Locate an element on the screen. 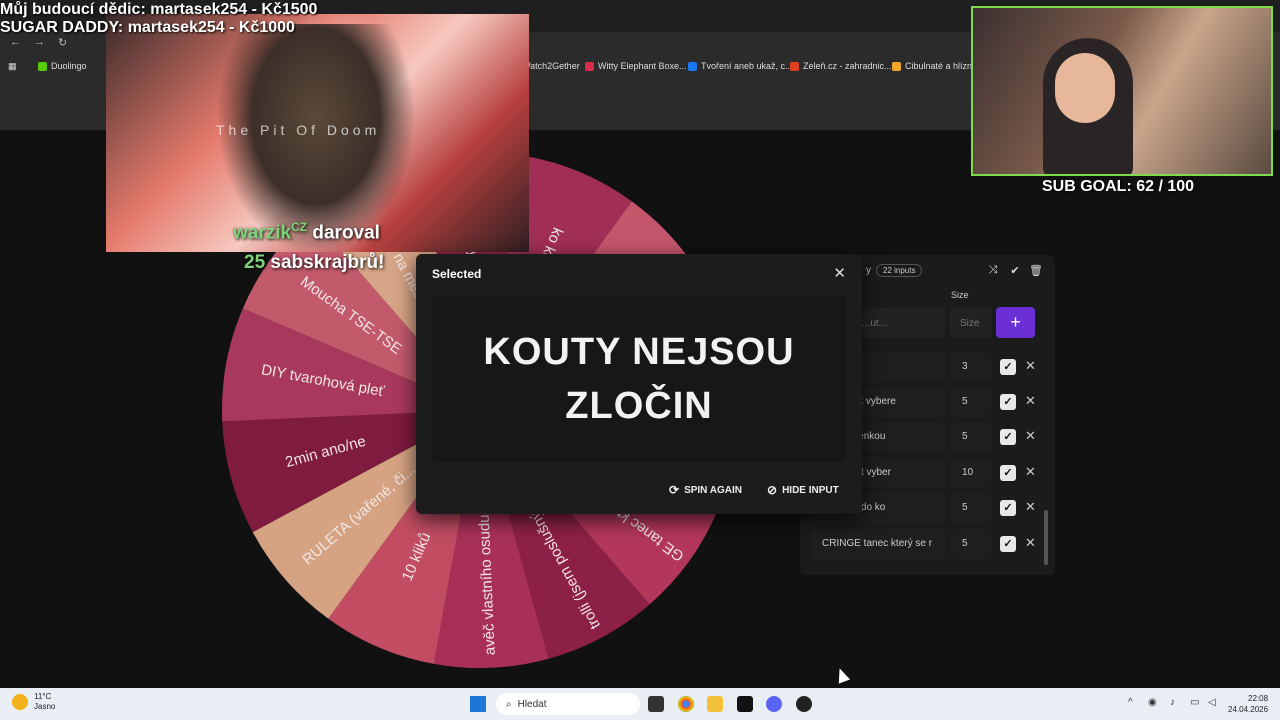 This screenshot has height=720, width=1280. search-icon: ⌕ is located at coordinates (509, 704).